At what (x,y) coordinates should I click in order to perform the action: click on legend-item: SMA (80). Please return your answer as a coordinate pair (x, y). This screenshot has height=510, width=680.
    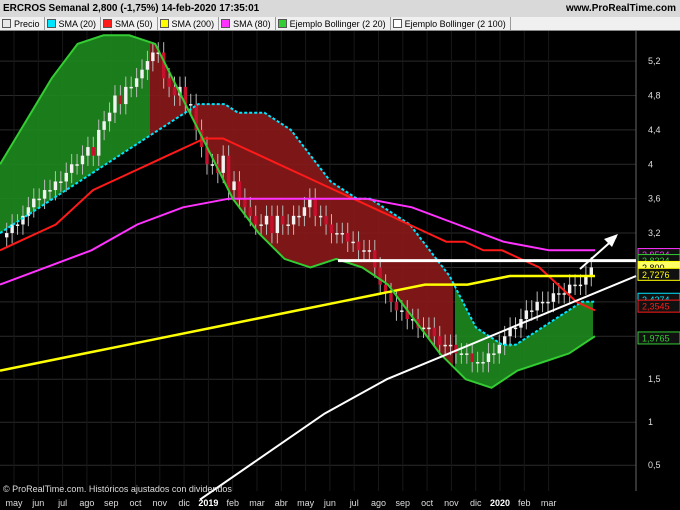
    Looking at the image, I should click on (247, 23).